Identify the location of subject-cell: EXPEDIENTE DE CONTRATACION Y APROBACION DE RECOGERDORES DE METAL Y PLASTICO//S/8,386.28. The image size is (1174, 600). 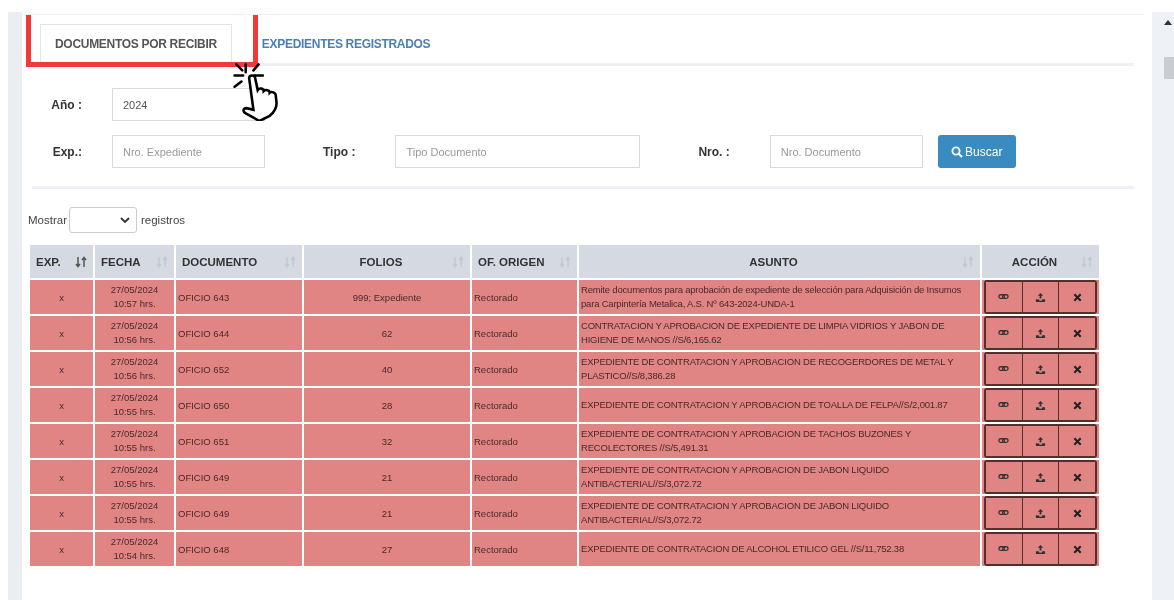
(767, 368).